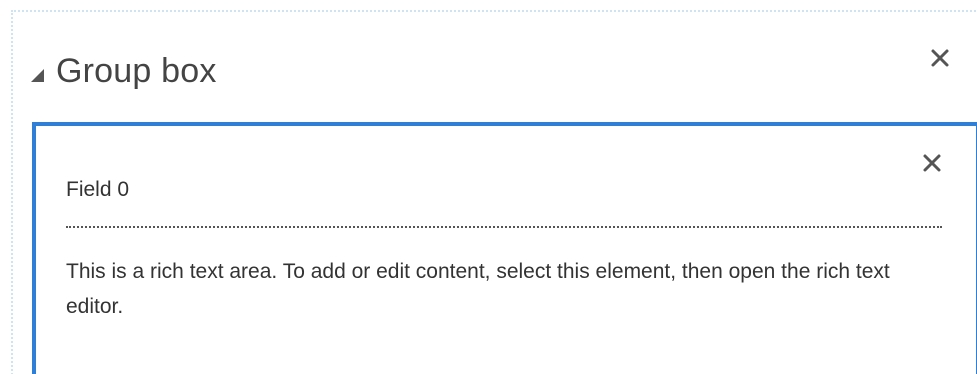 Image resolution: width=977 pixels, height=374 pixels. I want to click on field-close-icon, so click(932, 163).